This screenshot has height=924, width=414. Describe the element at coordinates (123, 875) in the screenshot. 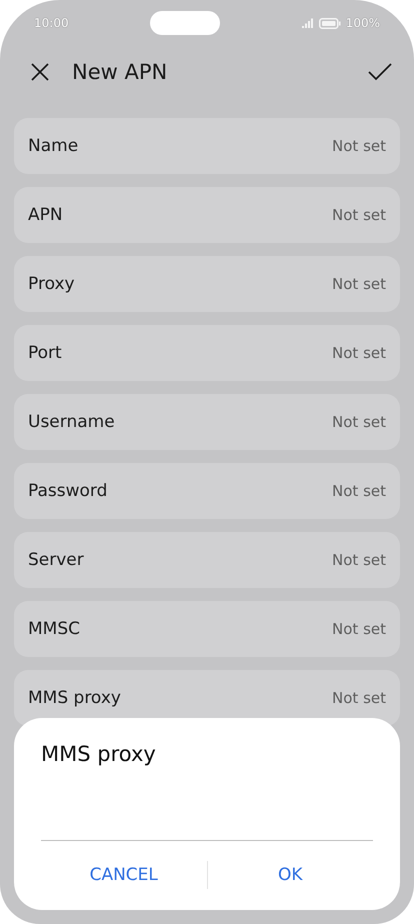

I see `dialog-button: CANCEL` at that location.